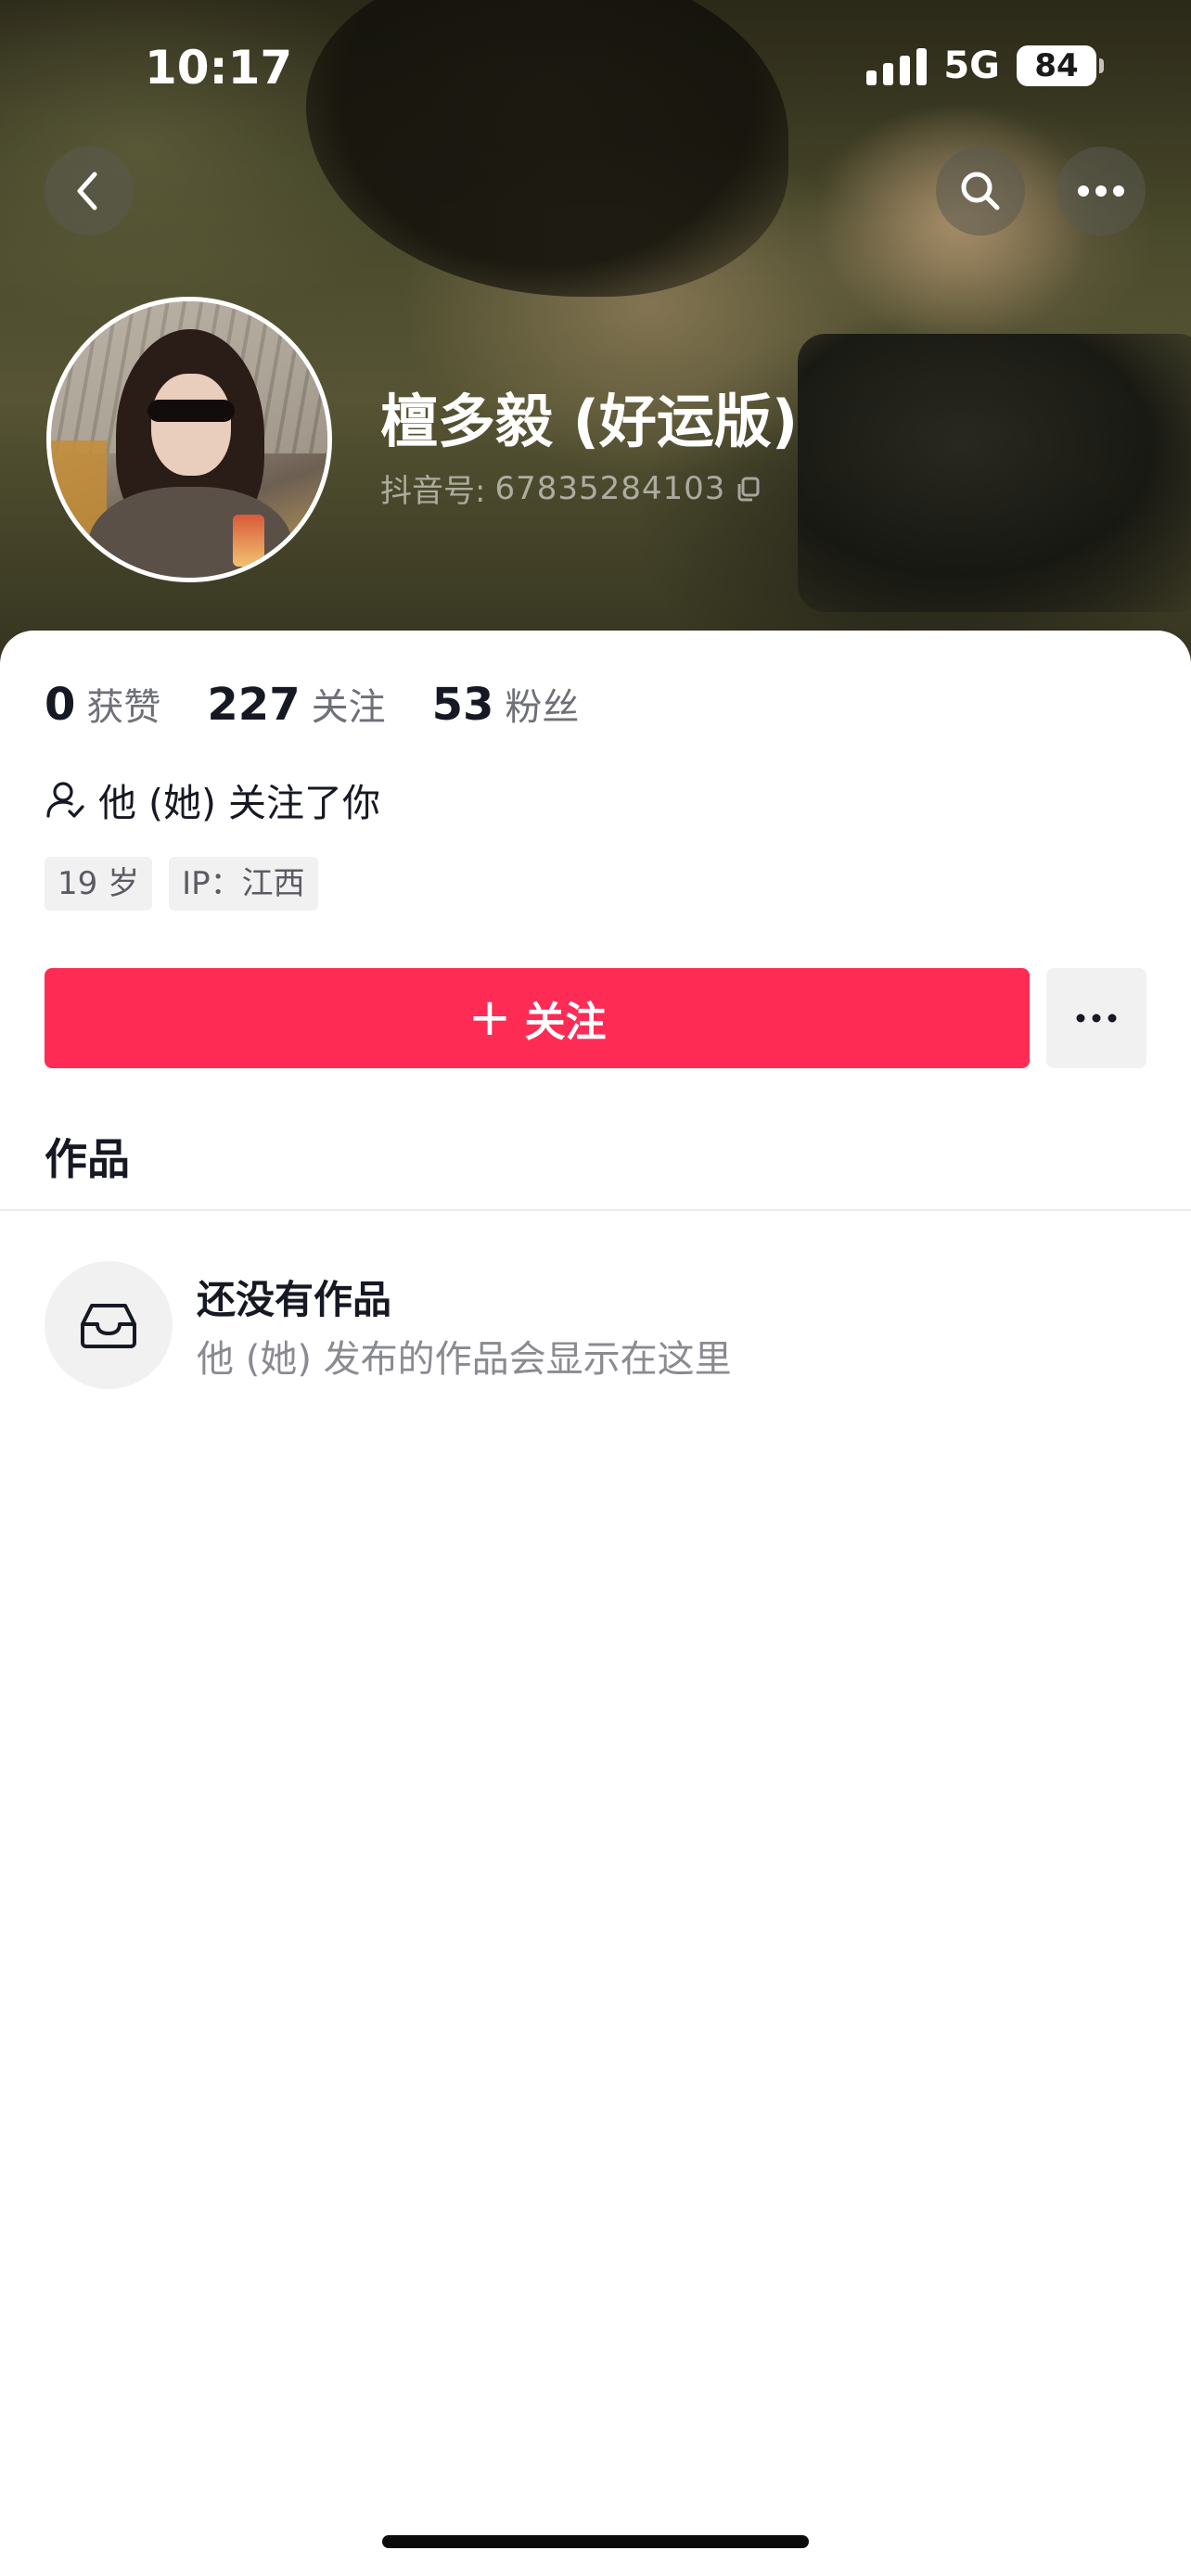 The height and width of the screenshot is (2576, 1191). Describe the element at coordinates (595, 1210) in the screenshot. I see `divider` at that location.